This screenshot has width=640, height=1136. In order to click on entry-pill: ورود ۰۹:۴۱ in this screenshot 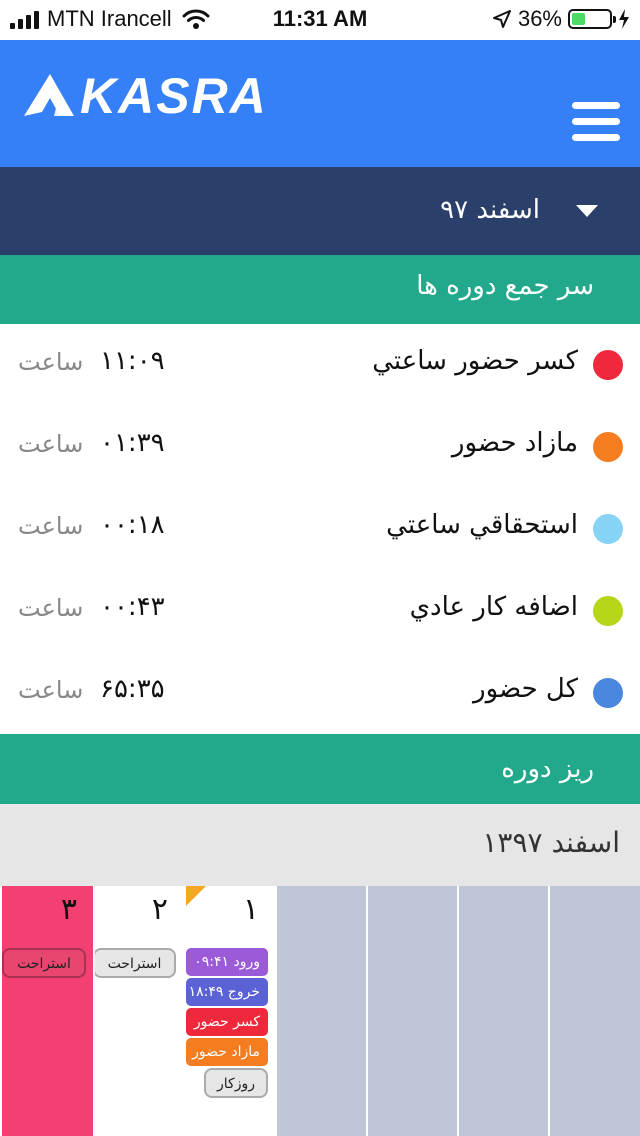, I will do `click(227, 962)`.